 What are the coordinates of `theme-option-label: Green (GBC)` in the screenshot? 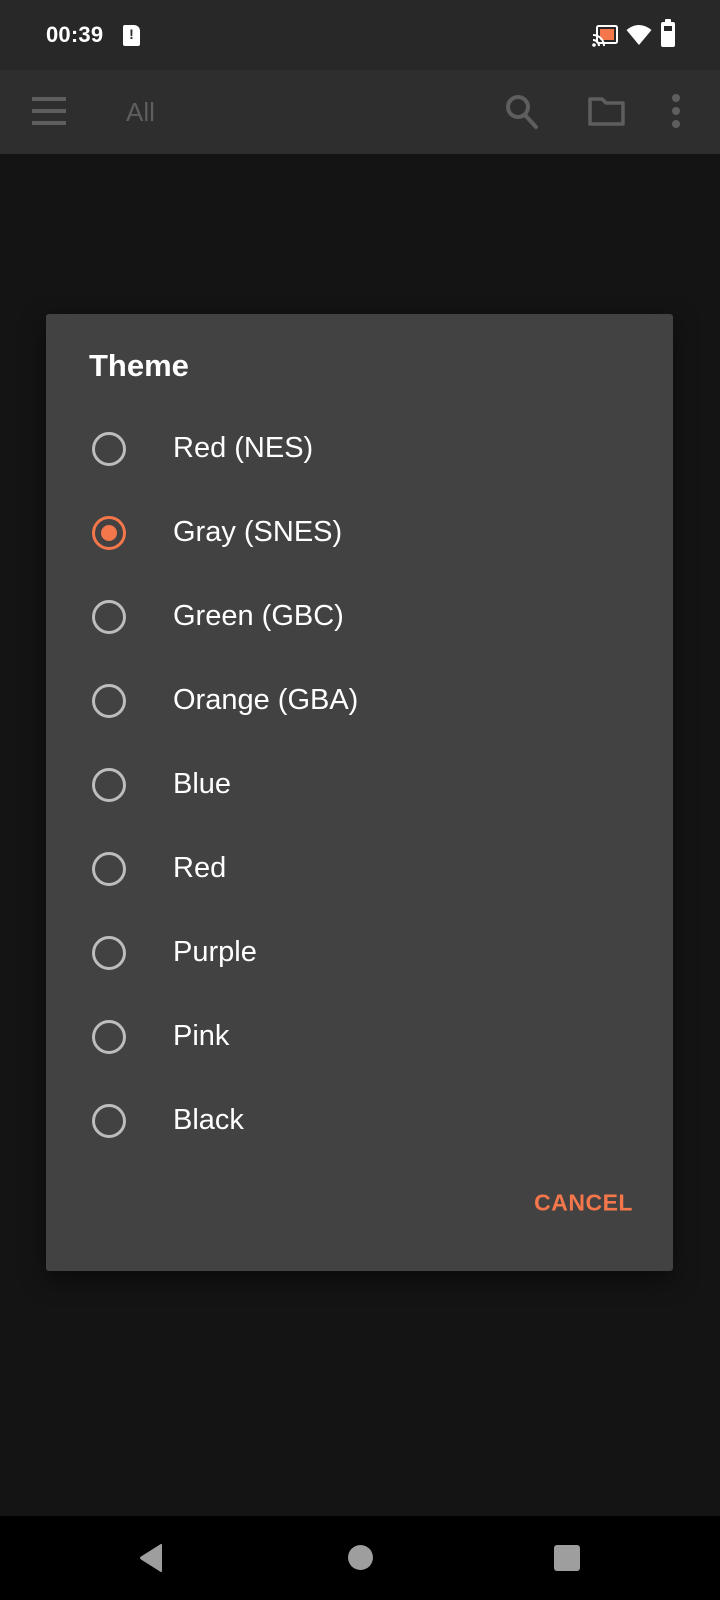 It's located at (258, 616).